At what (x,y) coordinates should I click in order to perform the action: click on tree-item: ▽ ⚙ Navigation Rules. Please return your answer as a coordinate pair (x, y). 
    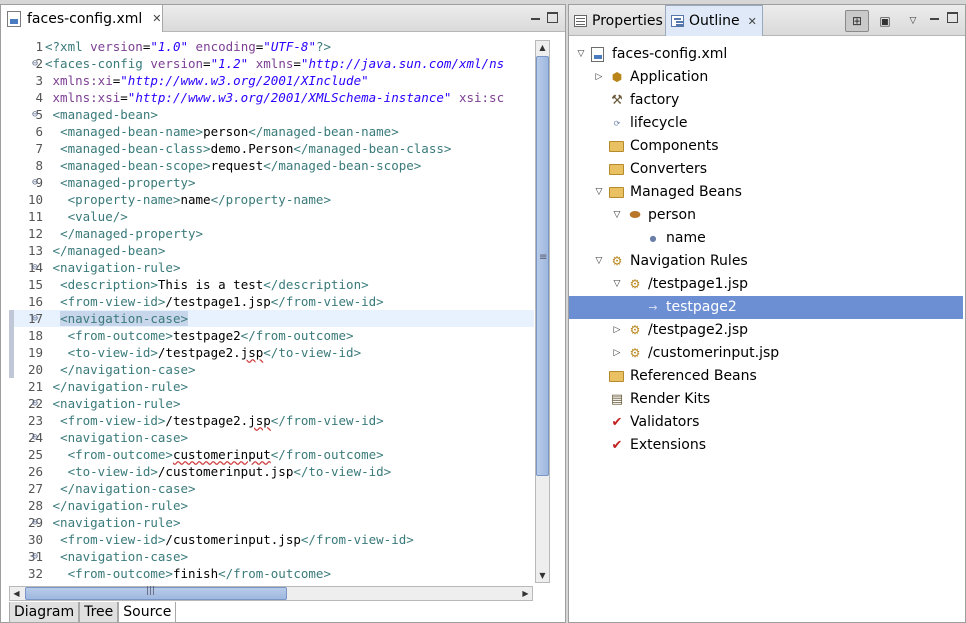
    Looking at the image, I should click on (766, 261).